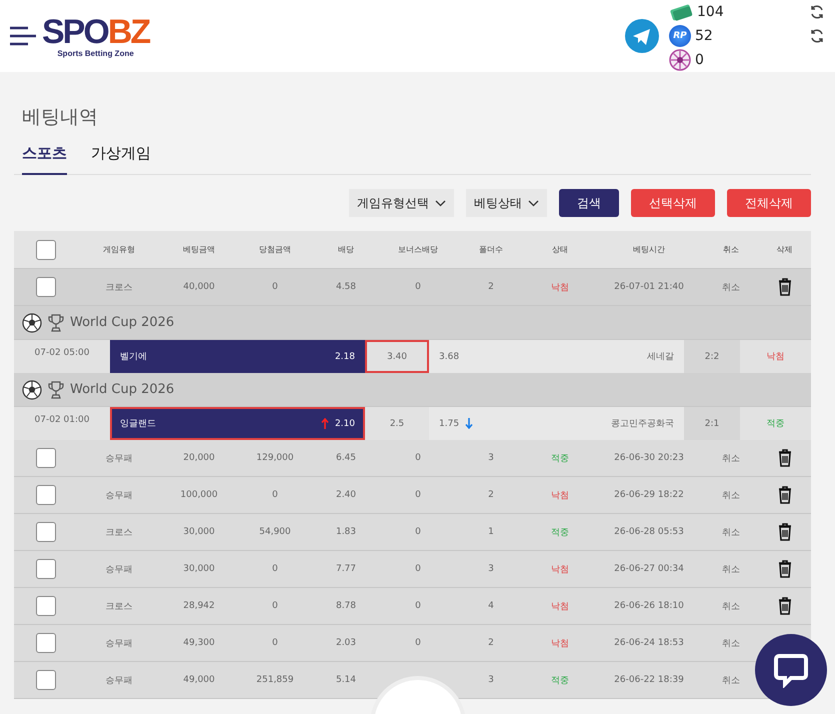 This screenshot has width=835, height=714. I want to click on menu-icon, so click(23, 36).